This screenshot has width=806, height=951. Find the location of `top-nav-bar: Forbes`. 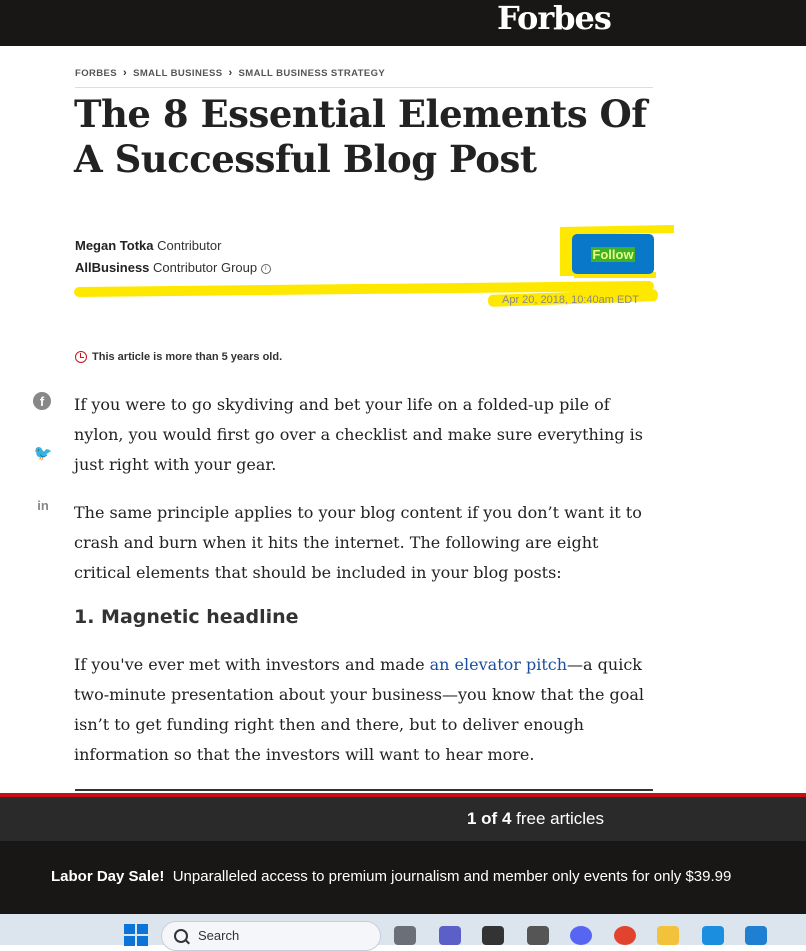

top-nav-bar: Forbes is located at coordinates (403, 23).